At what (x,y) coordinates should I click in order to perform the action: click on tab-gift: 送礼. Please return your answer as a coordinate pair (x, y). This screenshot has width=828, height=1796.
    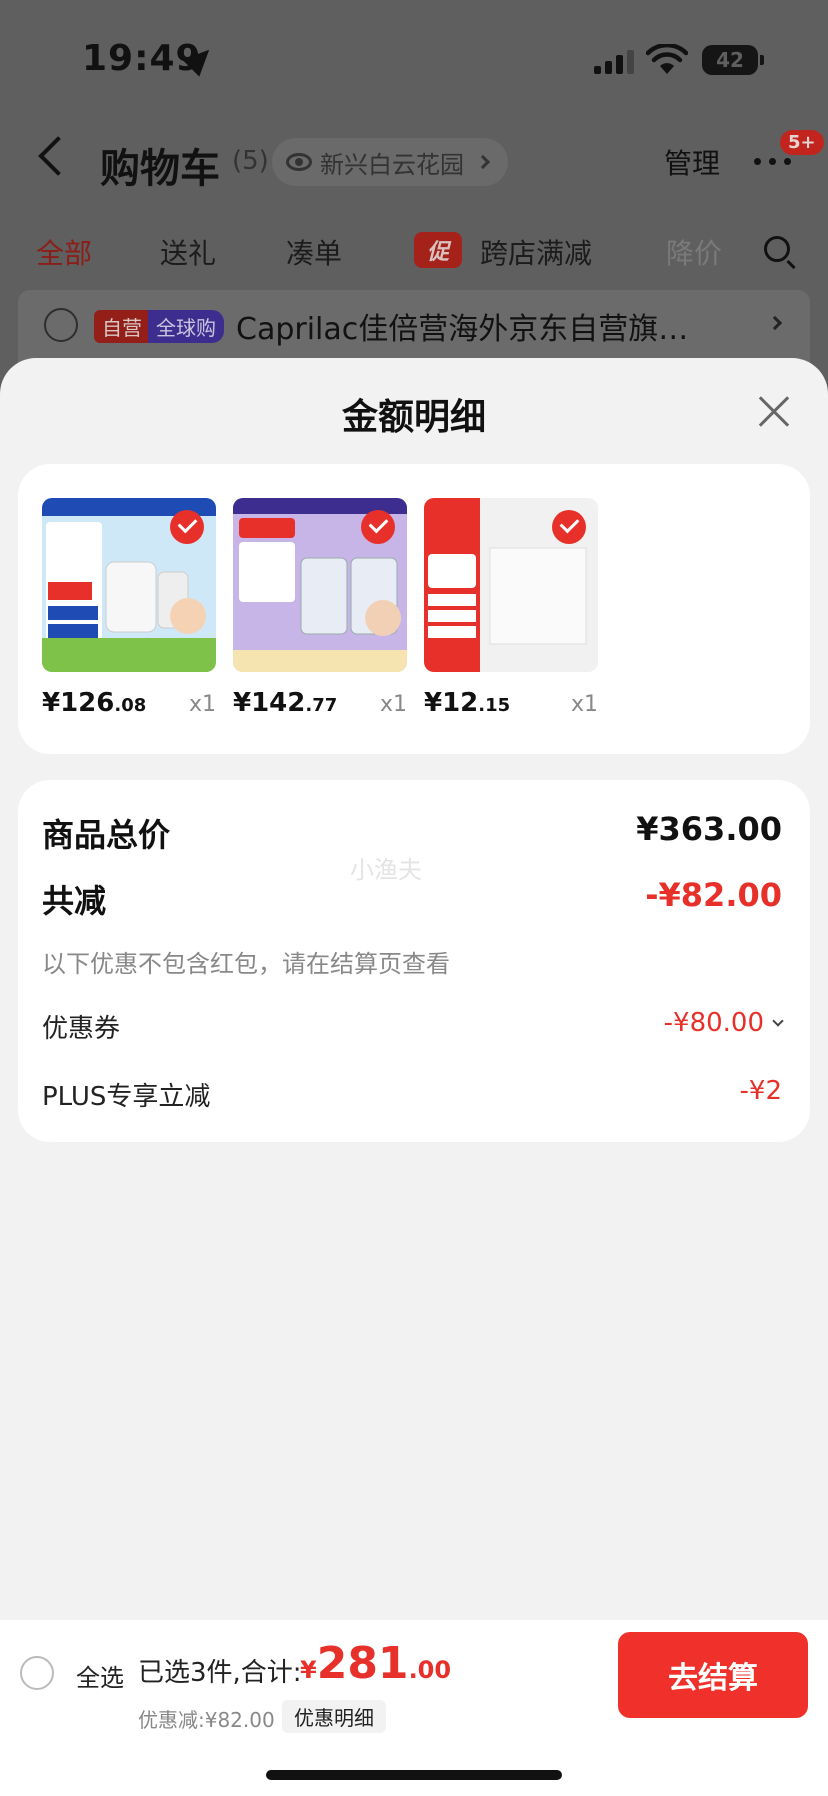
    Looking at the image, I should click on (188, 252).